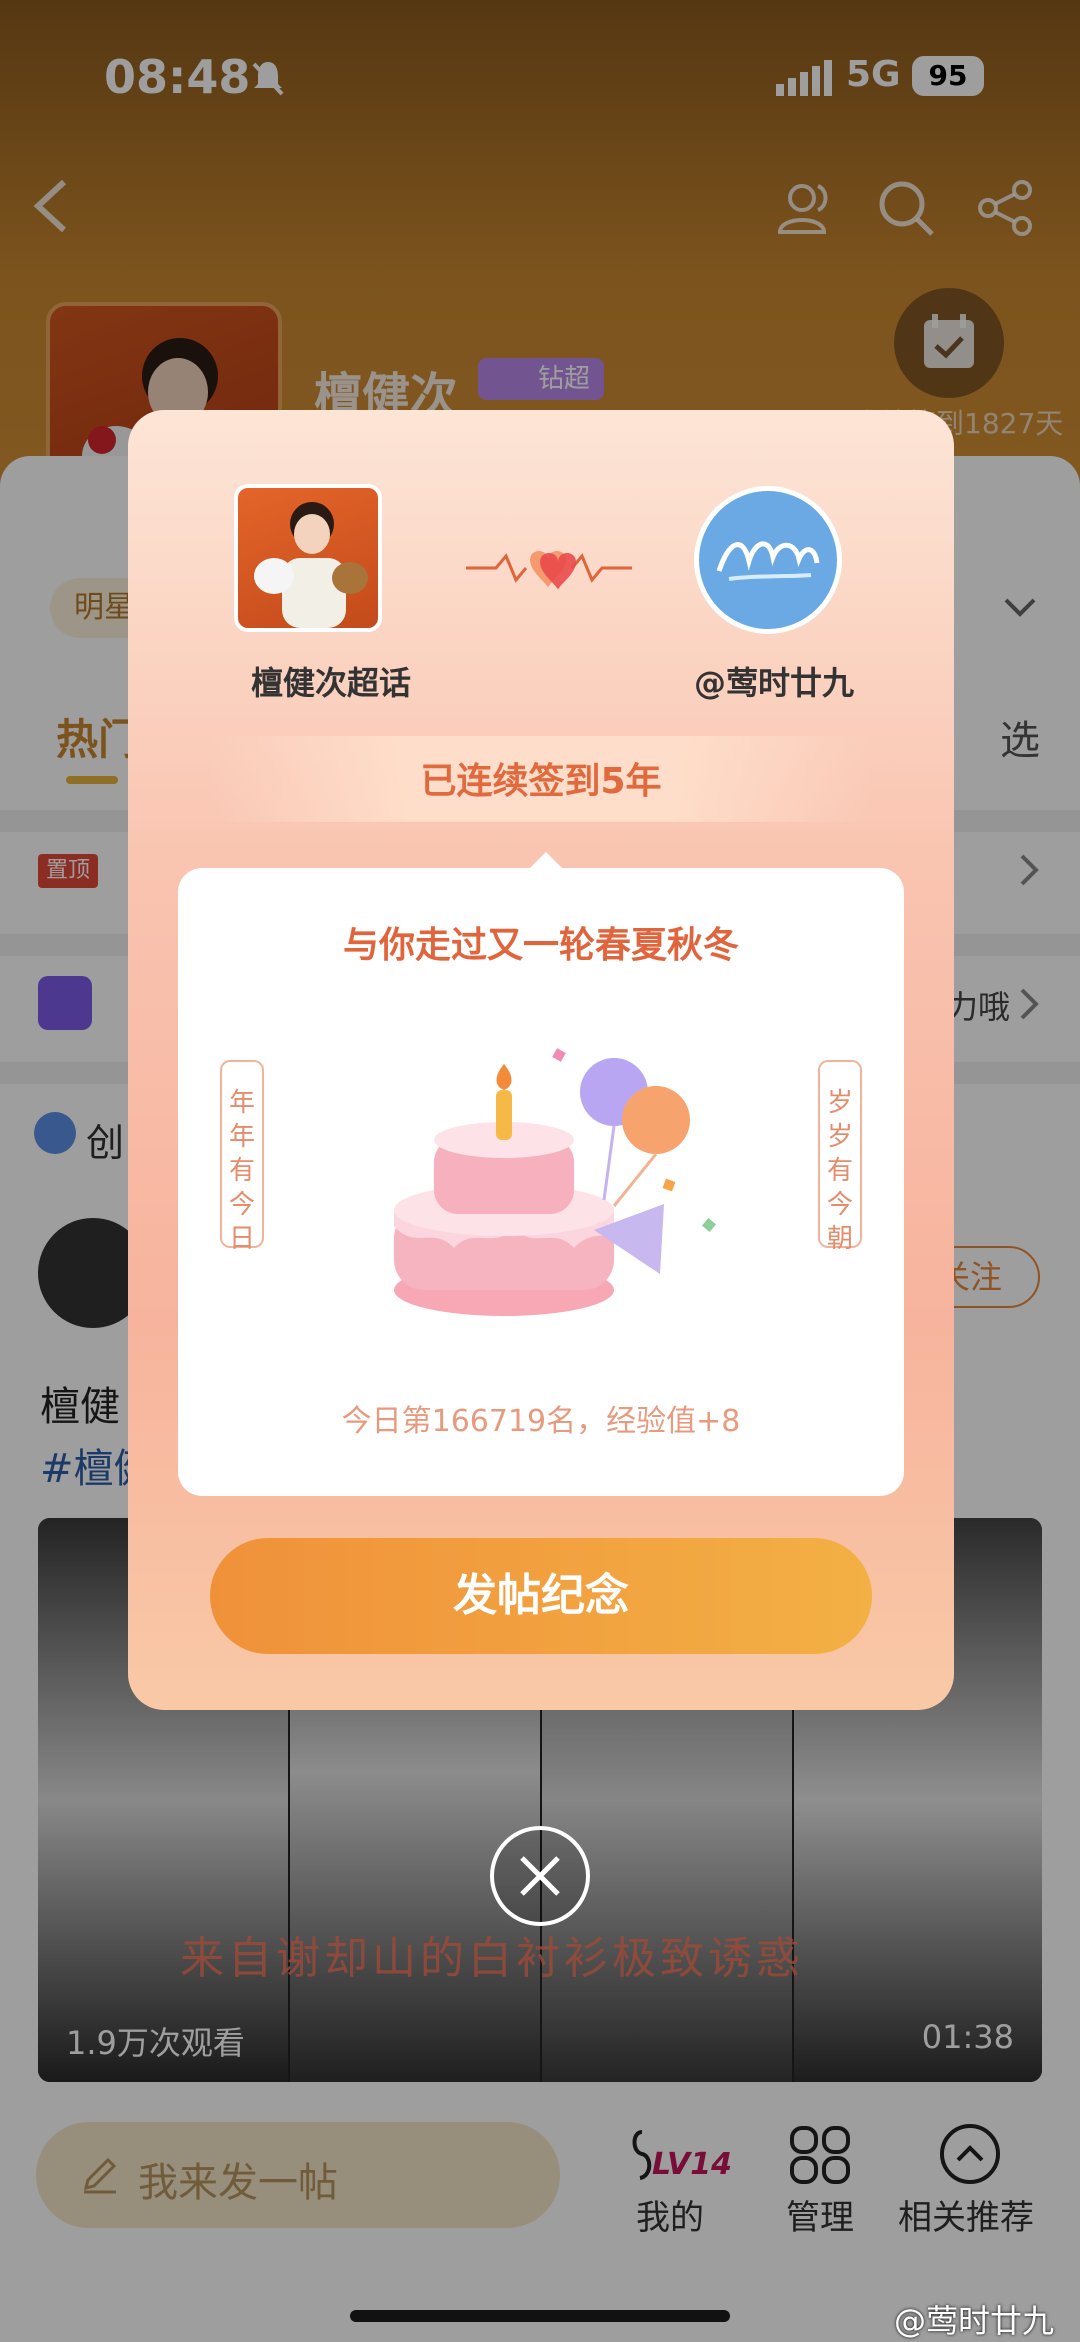 The width and height of the screenshot is (1080, 2342). I want to click on supertopic-avatar-small, so click(308, 558).